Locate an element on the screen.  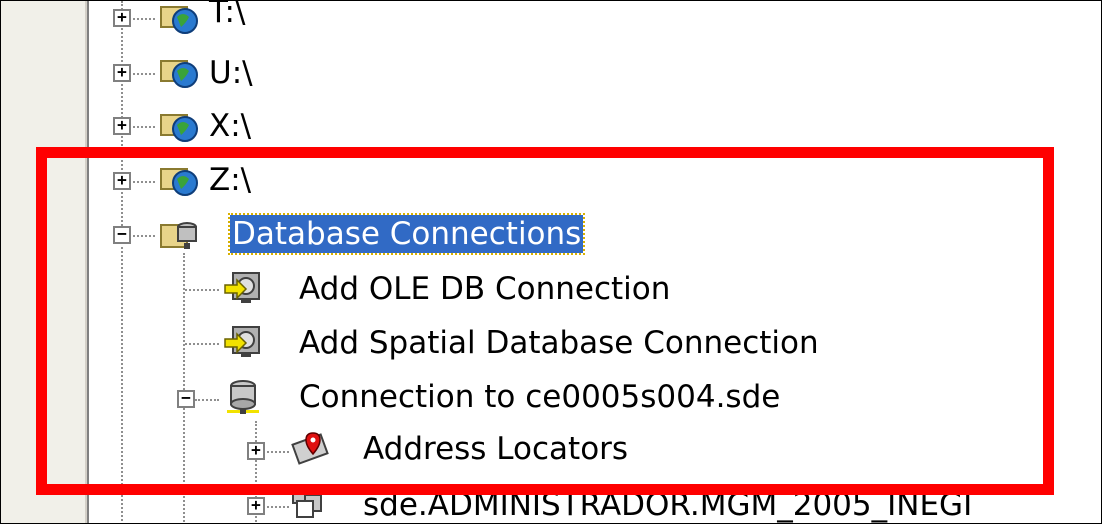
tree-item-u-drive: U:\ is located at coordinates (231, 73).